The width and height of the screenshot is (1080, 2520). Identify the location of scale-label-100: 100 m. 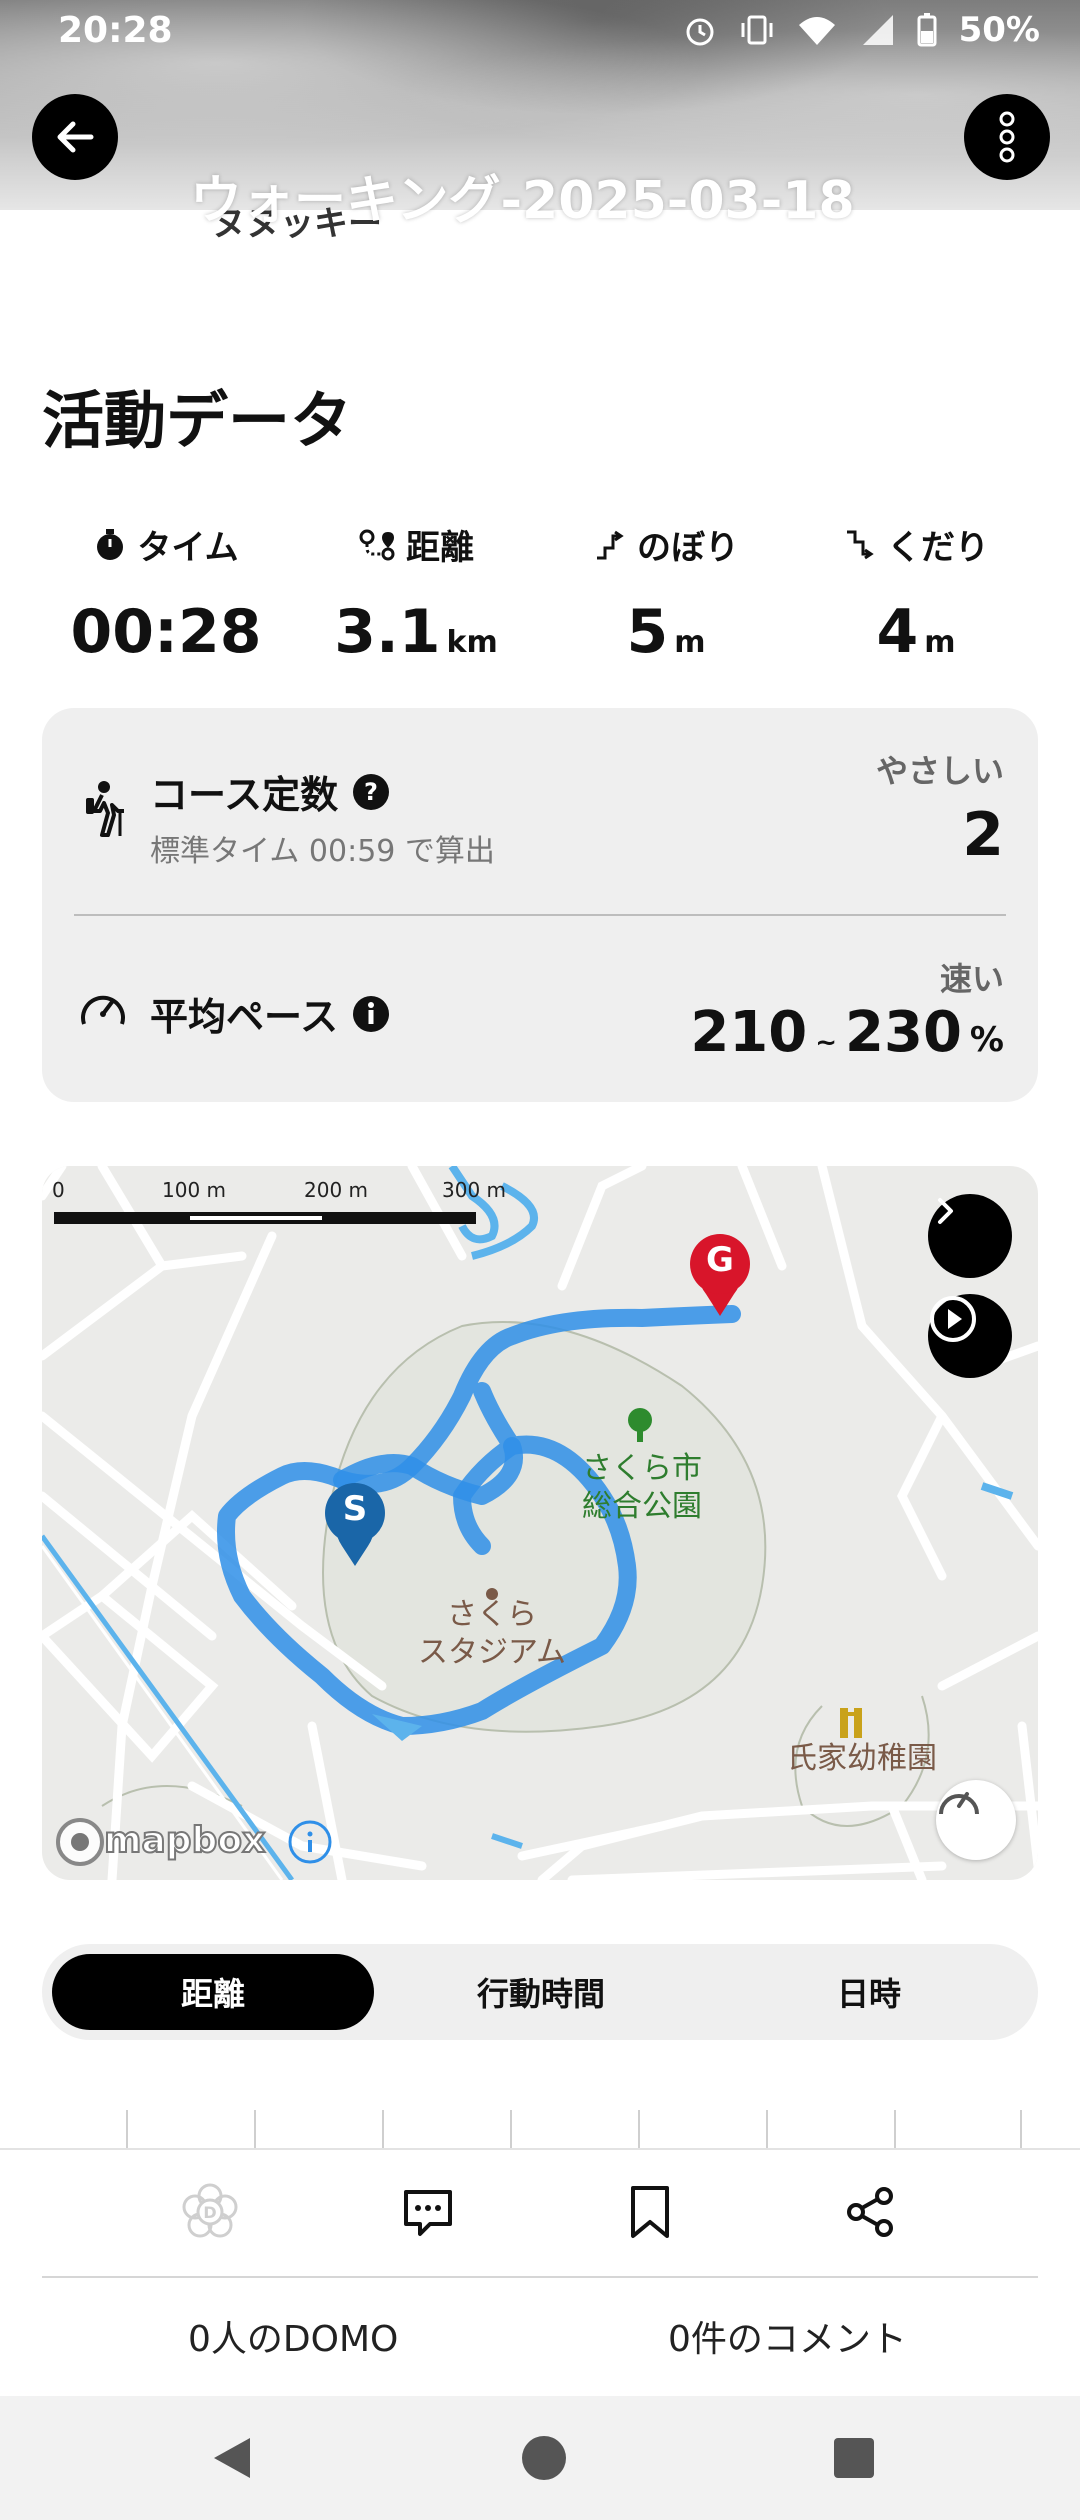
(194, 1190).